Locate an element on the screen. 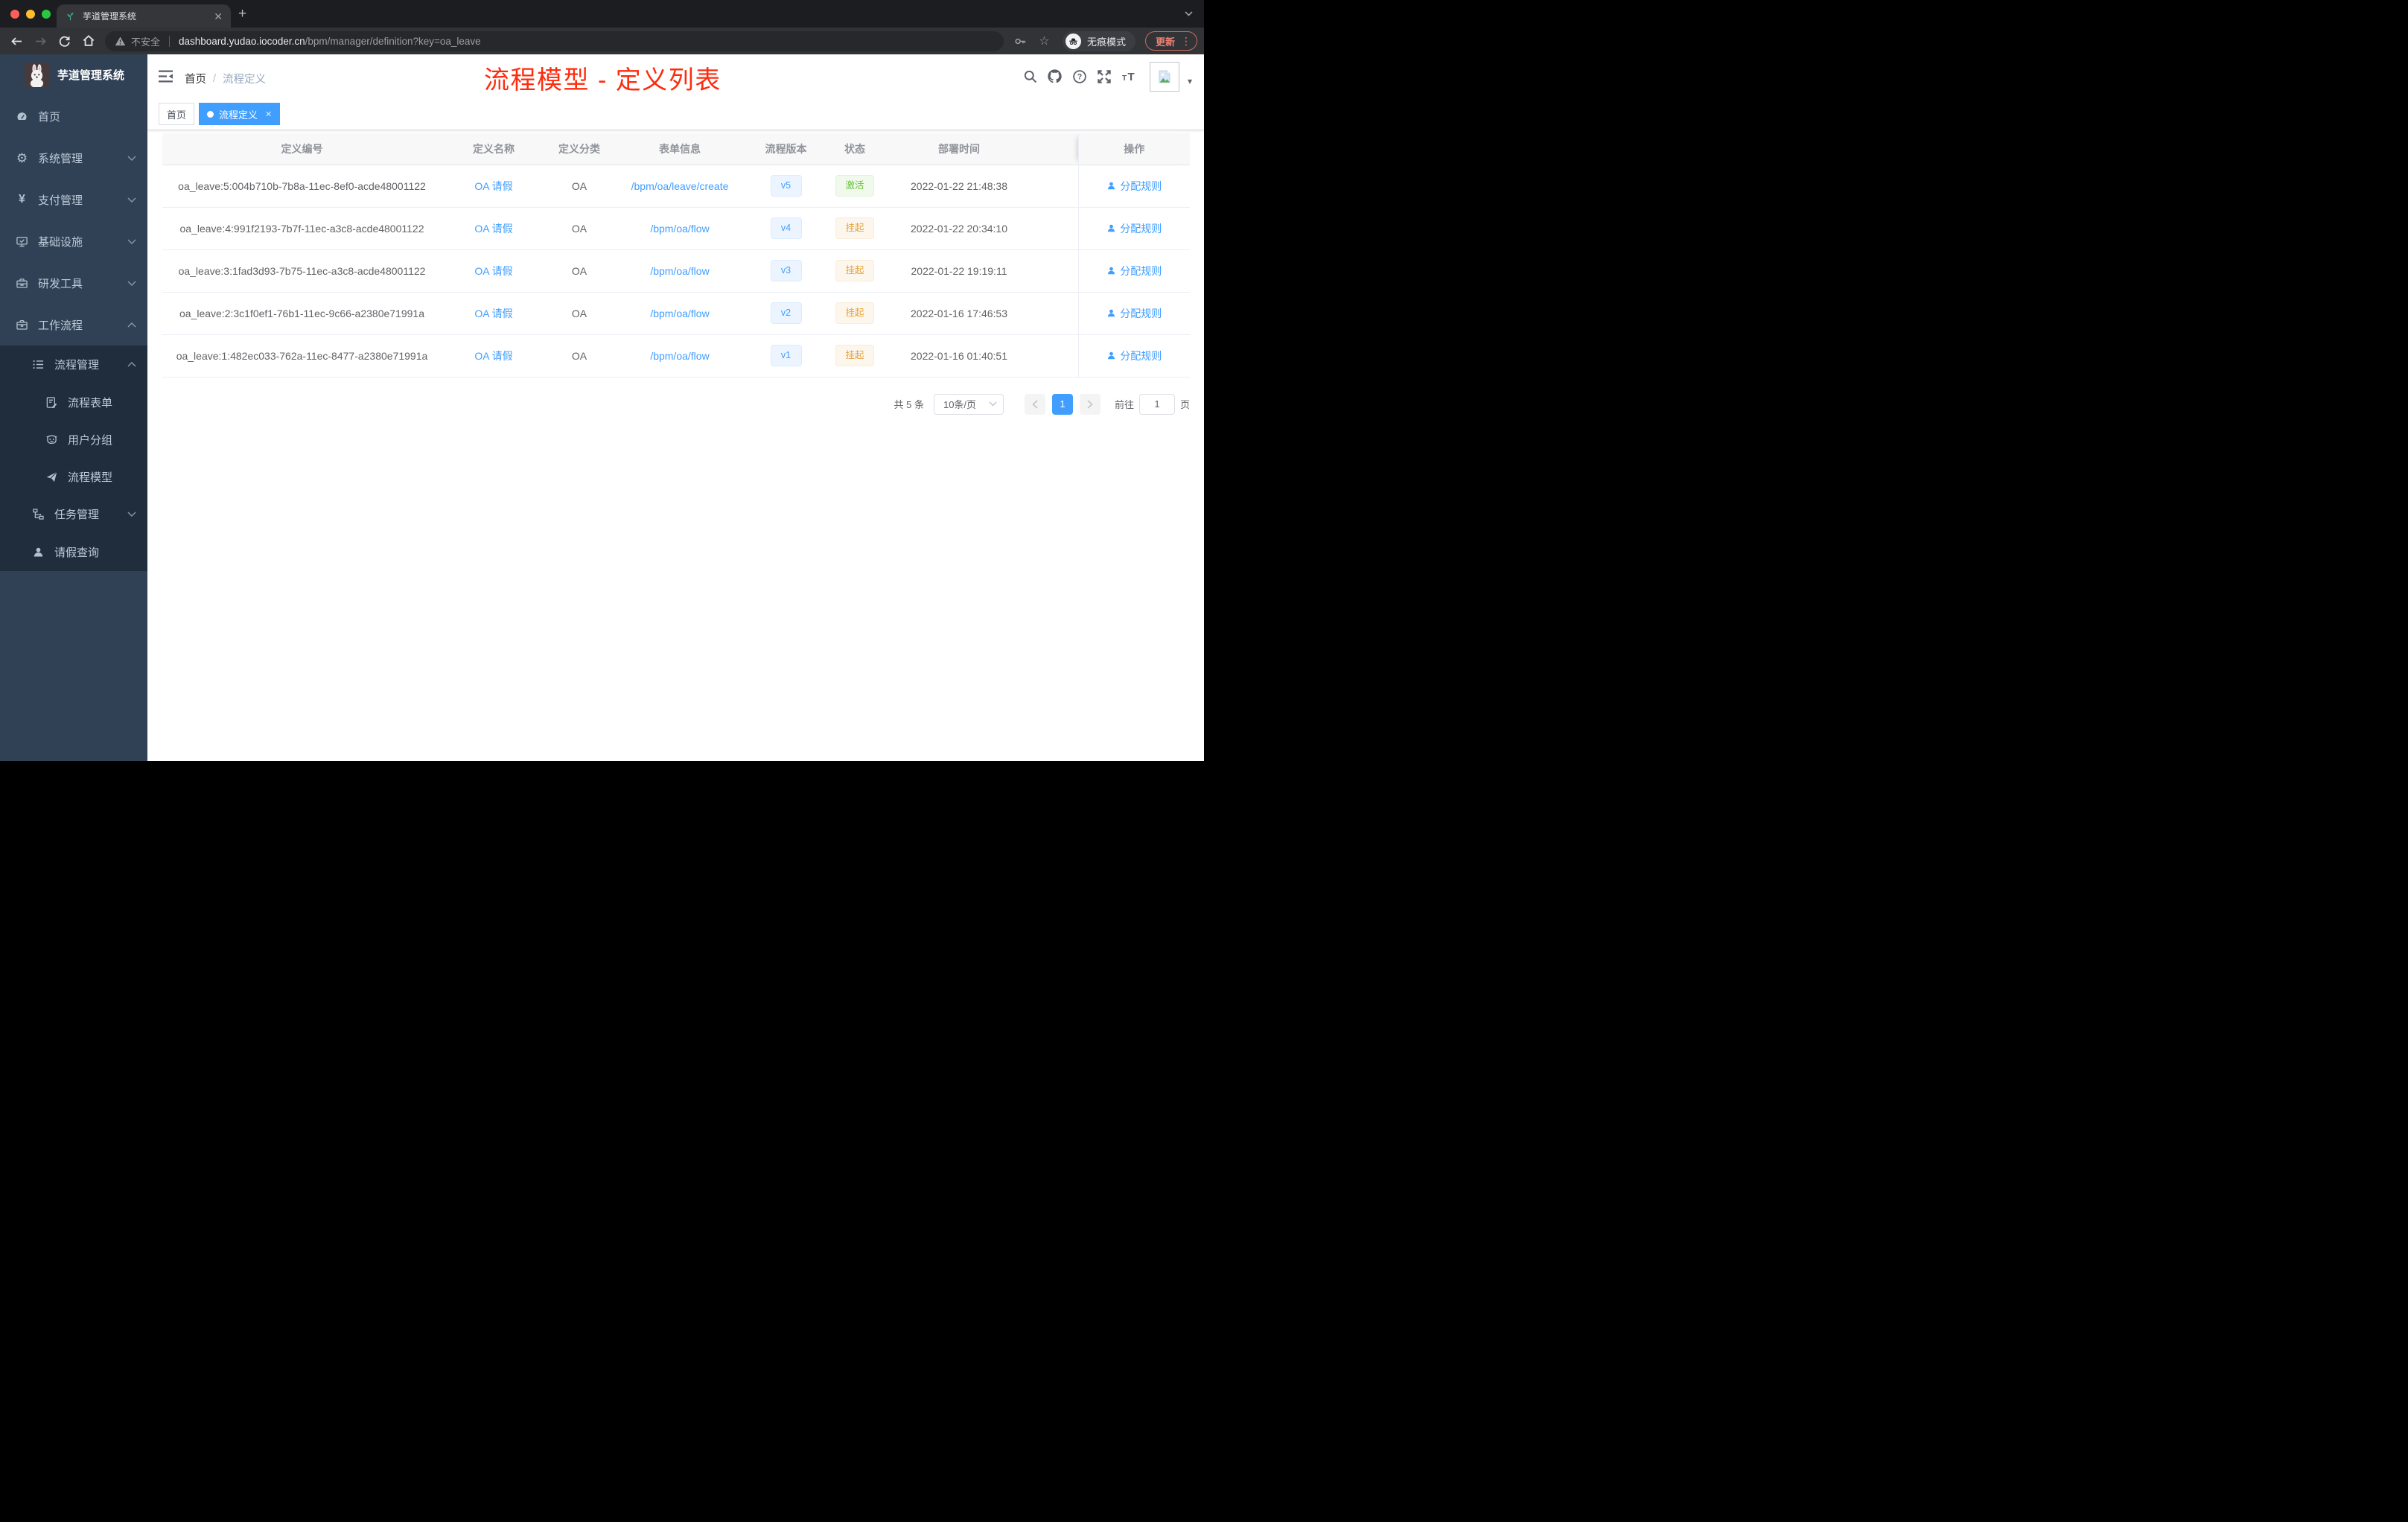  tabstrip-chevron-icon is located at coordinates (1189, 13).